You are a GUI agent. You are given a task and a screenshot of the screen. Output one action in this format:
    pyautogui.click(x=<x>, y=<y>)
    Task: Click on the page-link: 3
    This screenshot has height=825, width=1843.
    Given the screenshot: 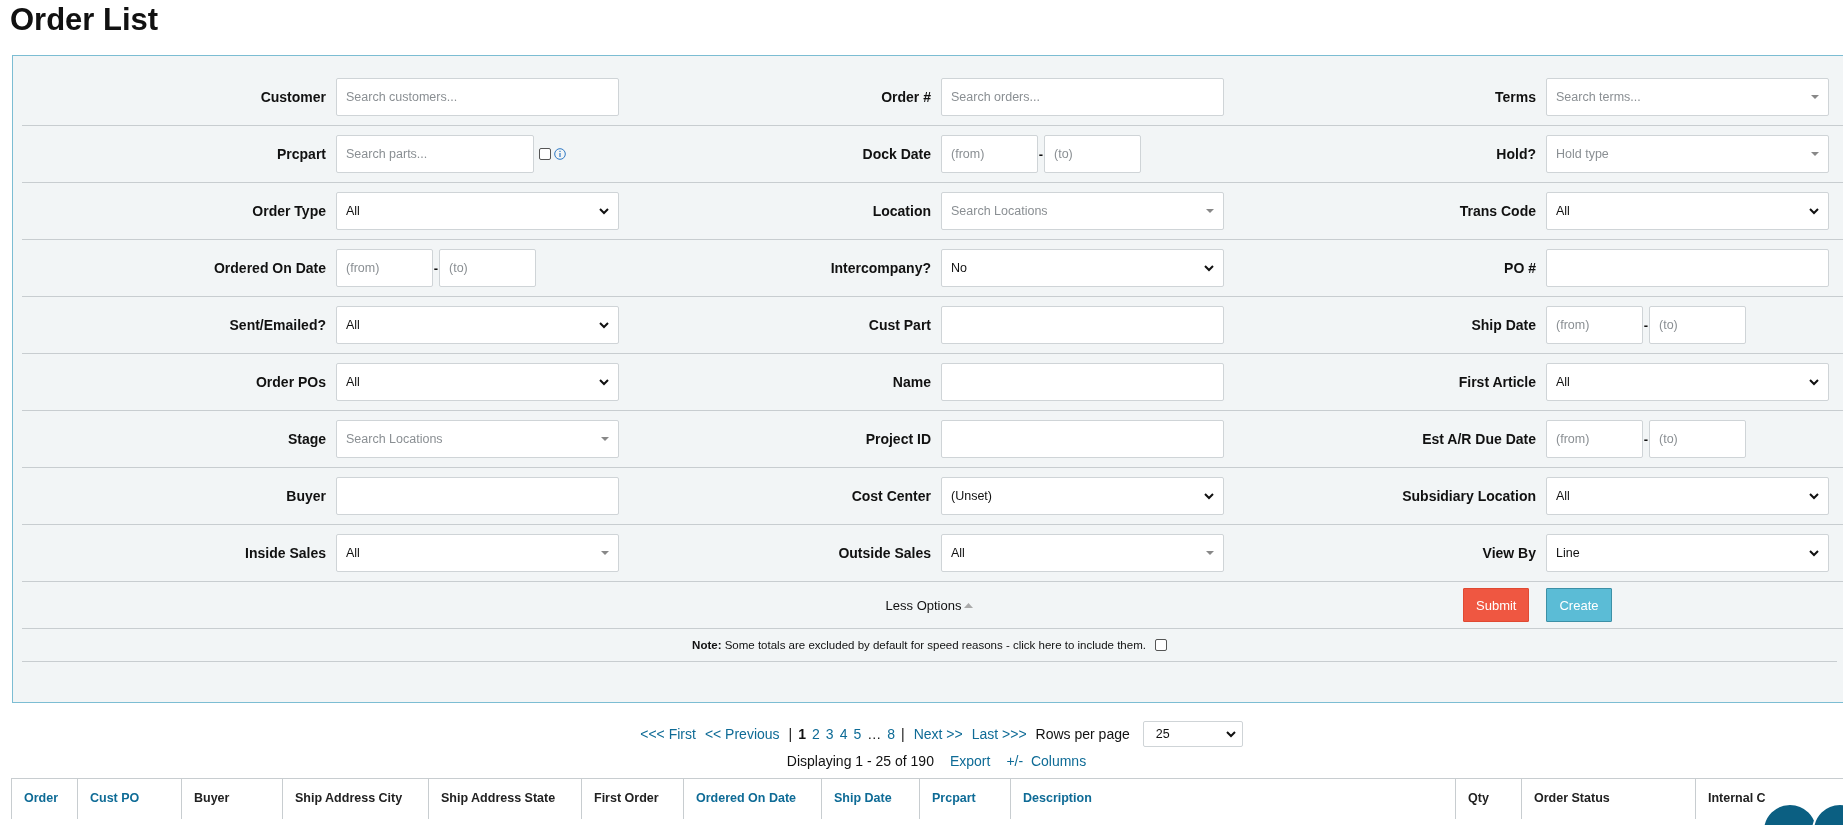 What is the action you would take?
    pyautogui.click(x=829, y=734)
    